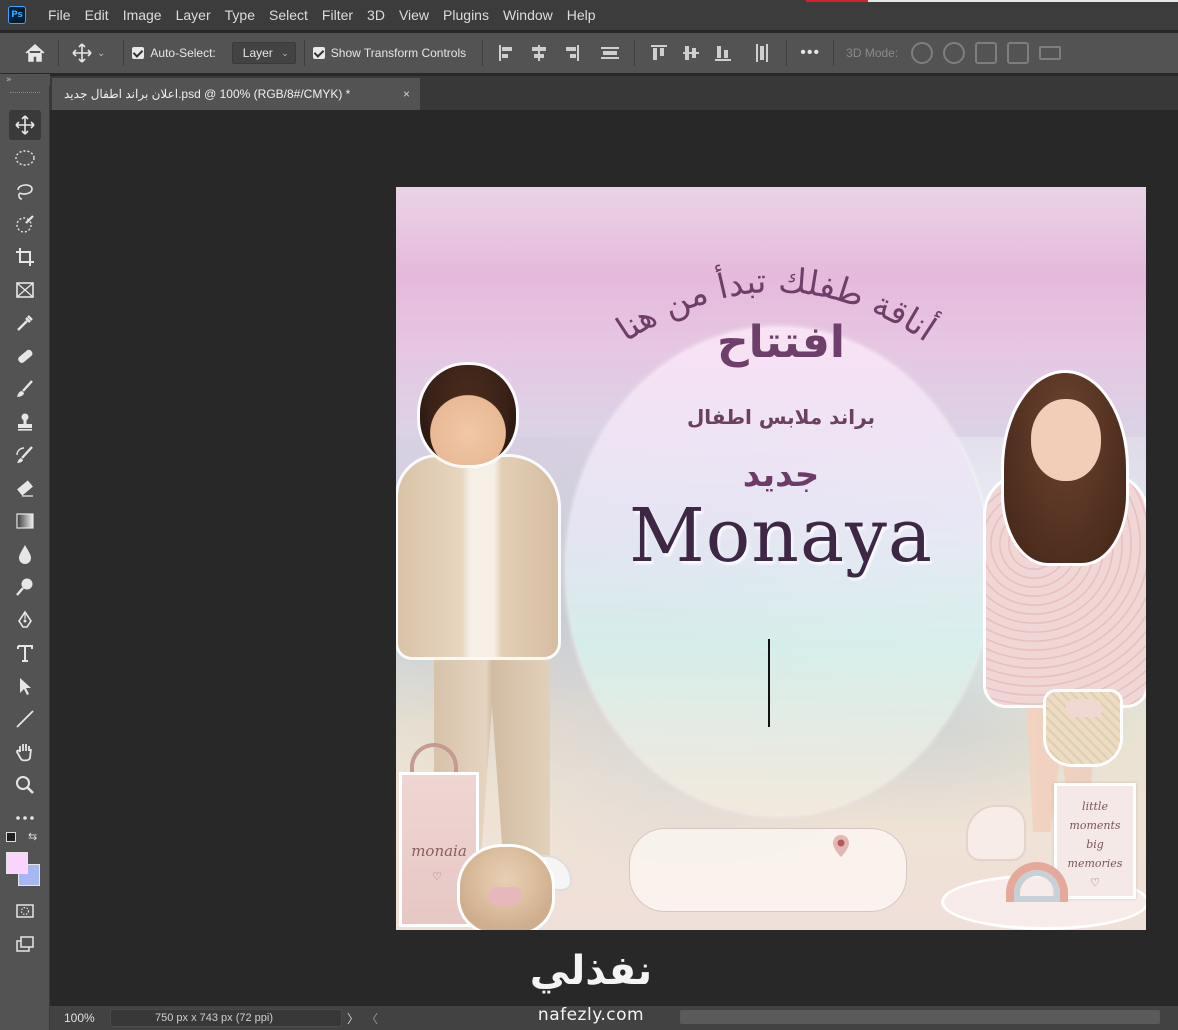 Image resolution: width=1178 pixels, height=1030 pixels. What do you see at coordinates (659, 53) in the screenshot?
I see `align-top-icon` at bounding box center [659, 53].